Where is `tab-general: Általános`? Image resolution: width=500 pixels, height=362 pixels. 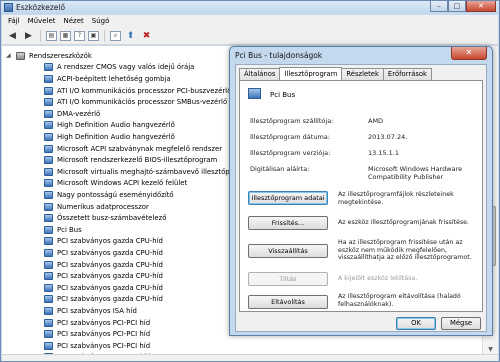 tab-general: Általános is located at coordinates (260, 74).